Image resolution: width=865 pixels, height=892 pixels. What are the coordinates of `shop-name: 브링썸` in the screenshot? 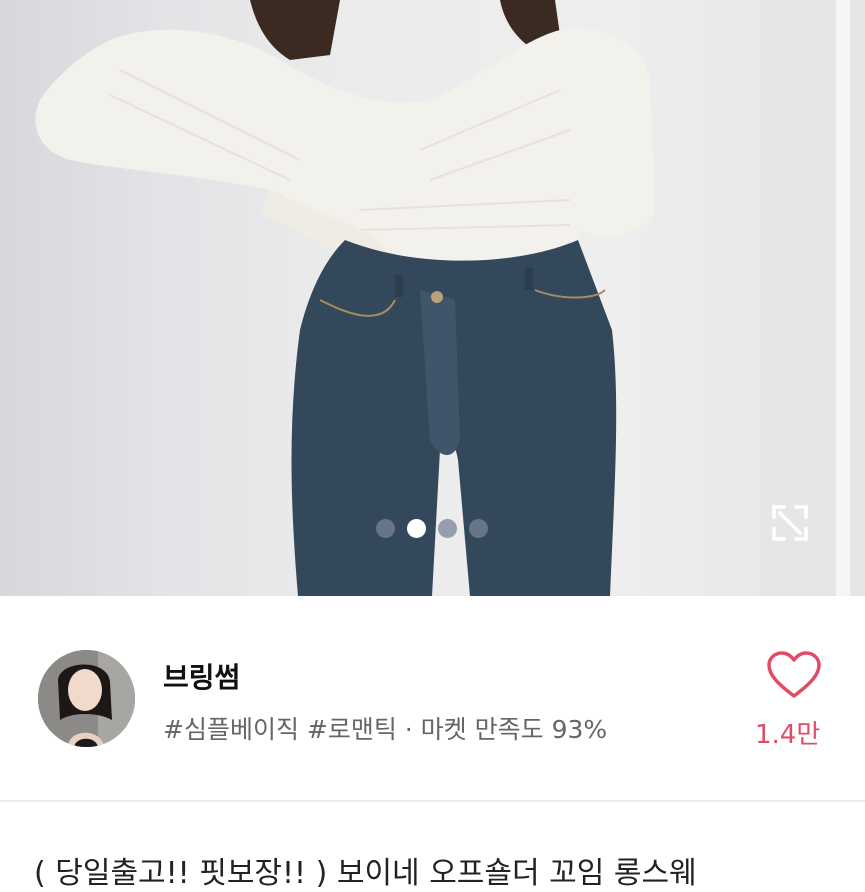 It's located at (201, 676).